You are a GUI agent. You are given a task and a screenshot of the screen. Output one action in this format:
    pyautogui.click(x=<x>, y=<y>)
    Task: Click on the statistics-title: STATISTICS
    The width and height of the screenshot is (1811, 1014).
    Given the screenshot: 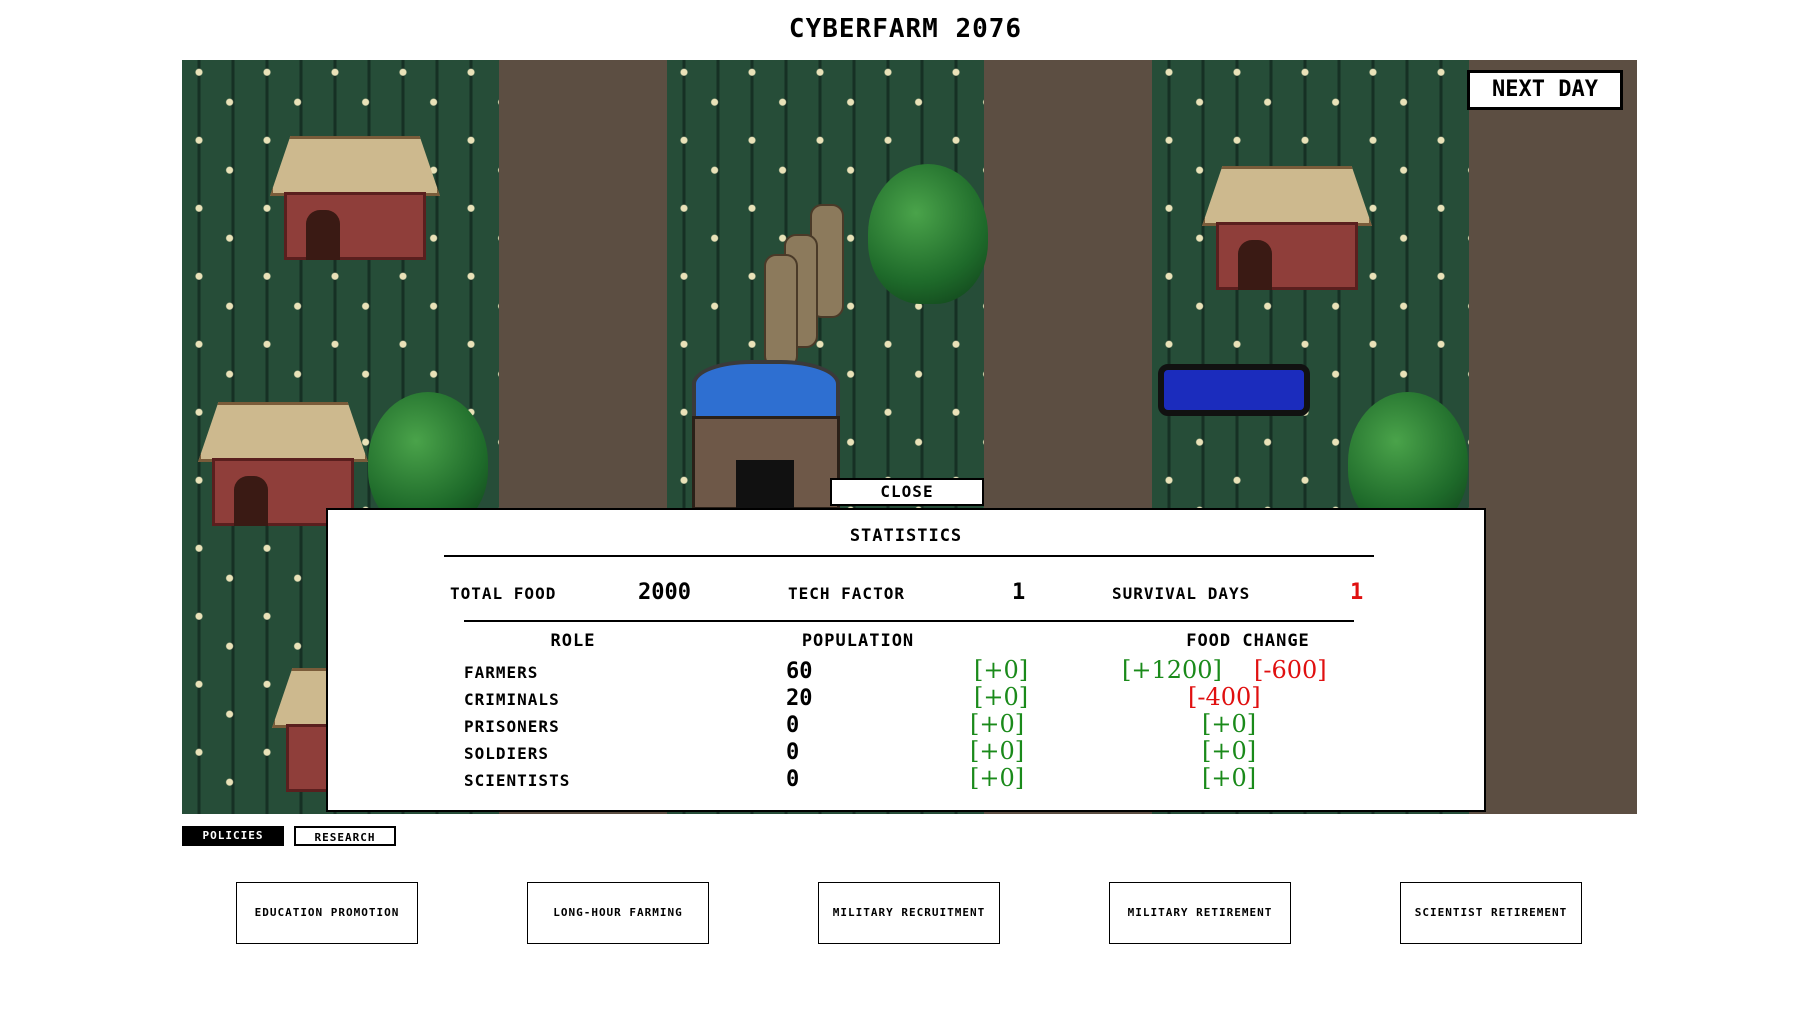 What is the action you would take?
    pyautogui.click(x=906, y=536)
    